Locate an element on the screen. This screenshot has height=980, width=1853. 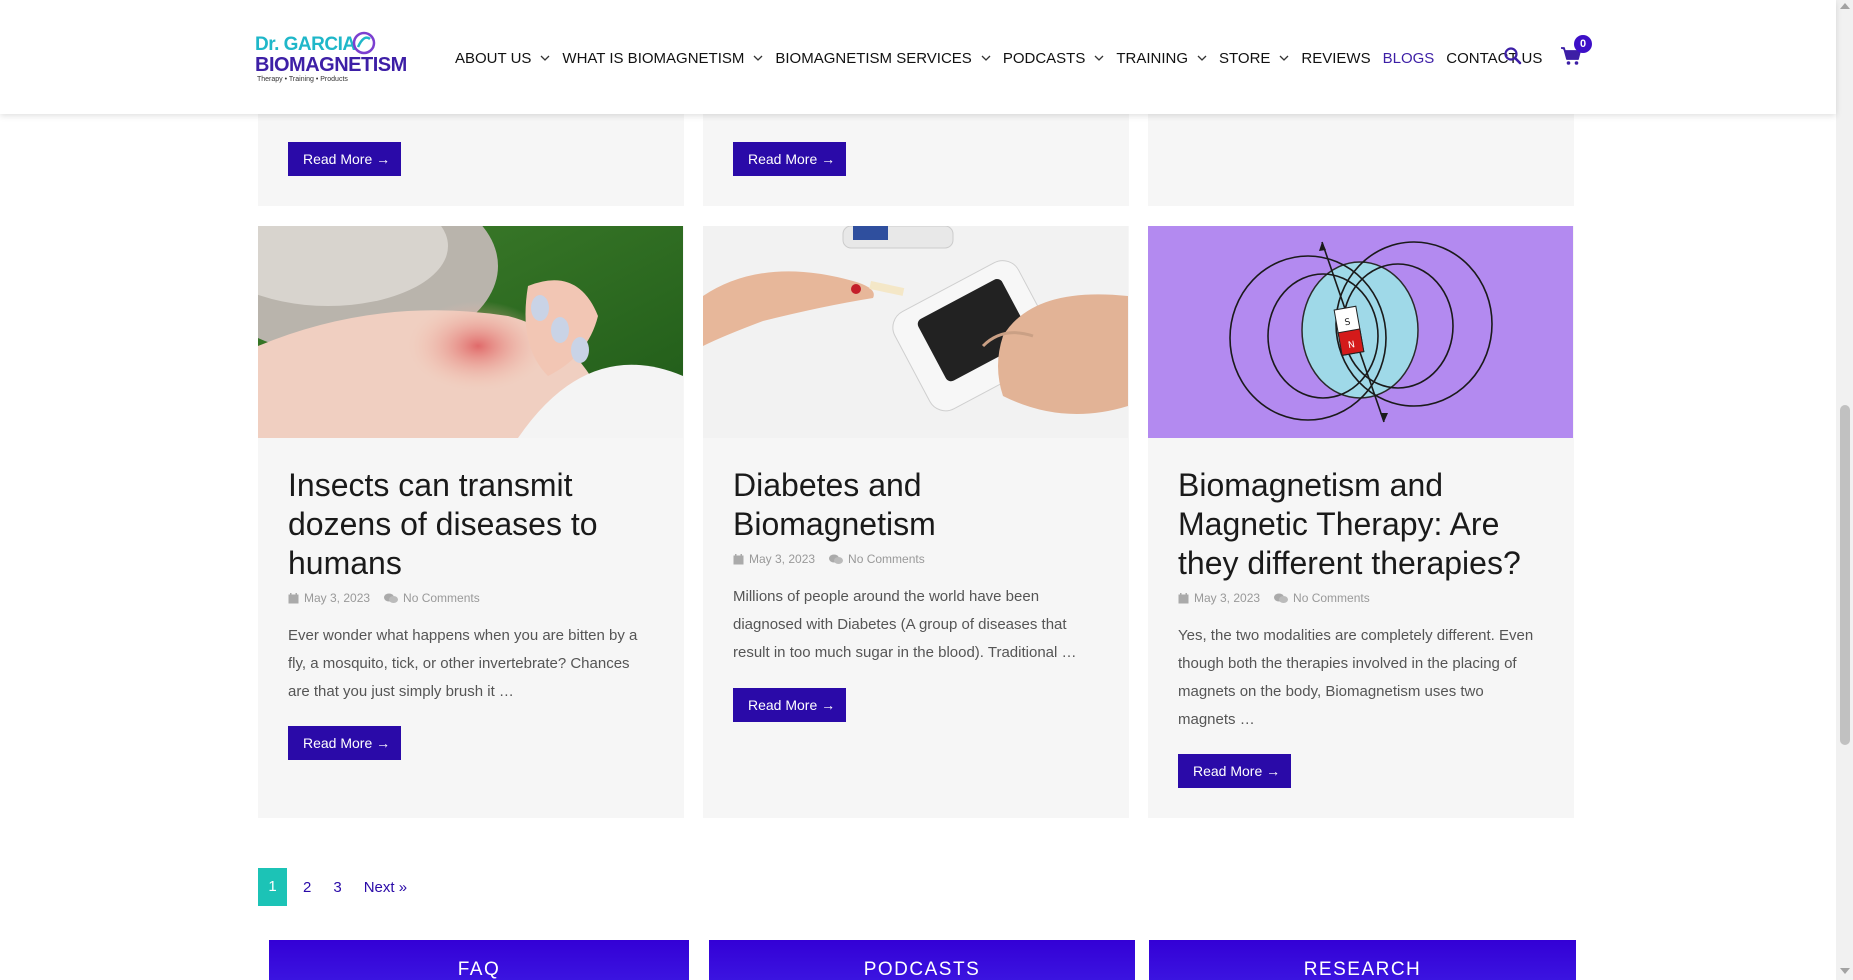
nav-podcasts: PODCASTS is located at coordinates (1054, 58).